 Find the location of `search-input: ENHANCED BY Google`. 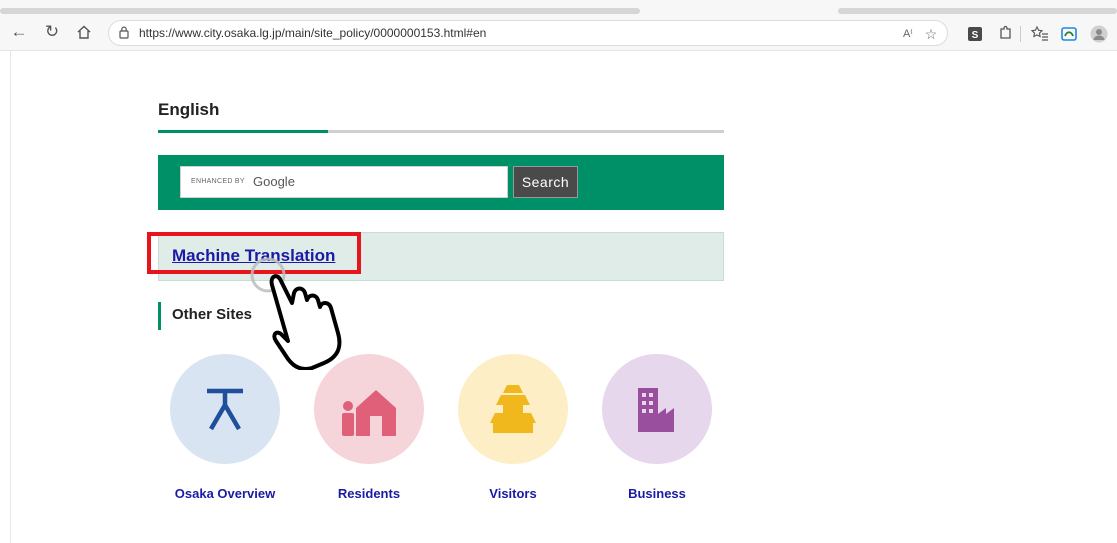

search-input: ENHANCED BY Google is located at coordinates (344, 182).